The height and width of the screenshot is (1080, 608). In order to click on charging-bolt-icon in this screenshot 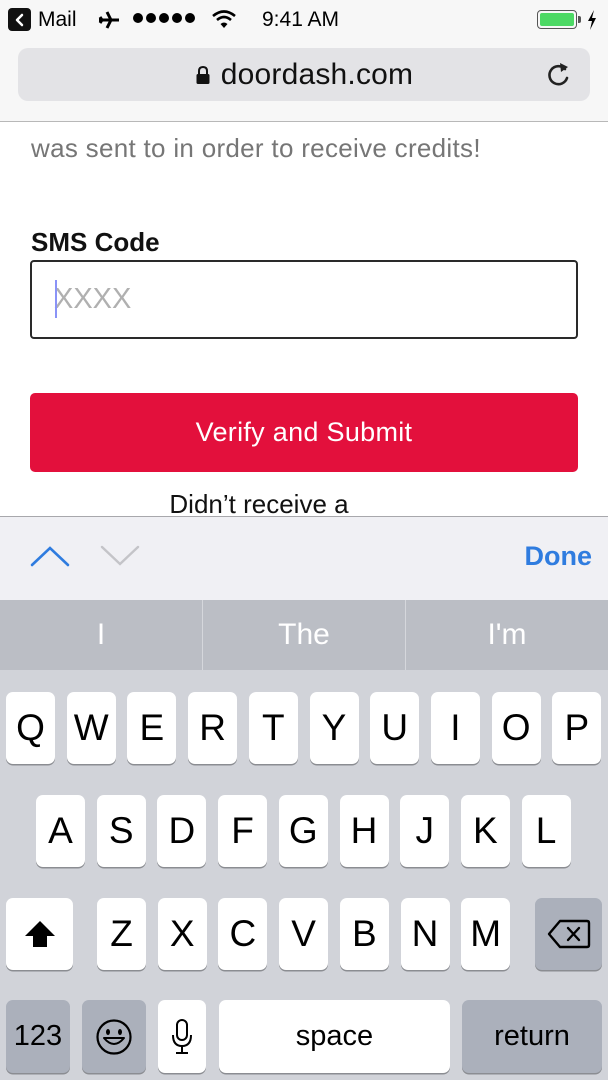, I will do `click(592, 20)`.